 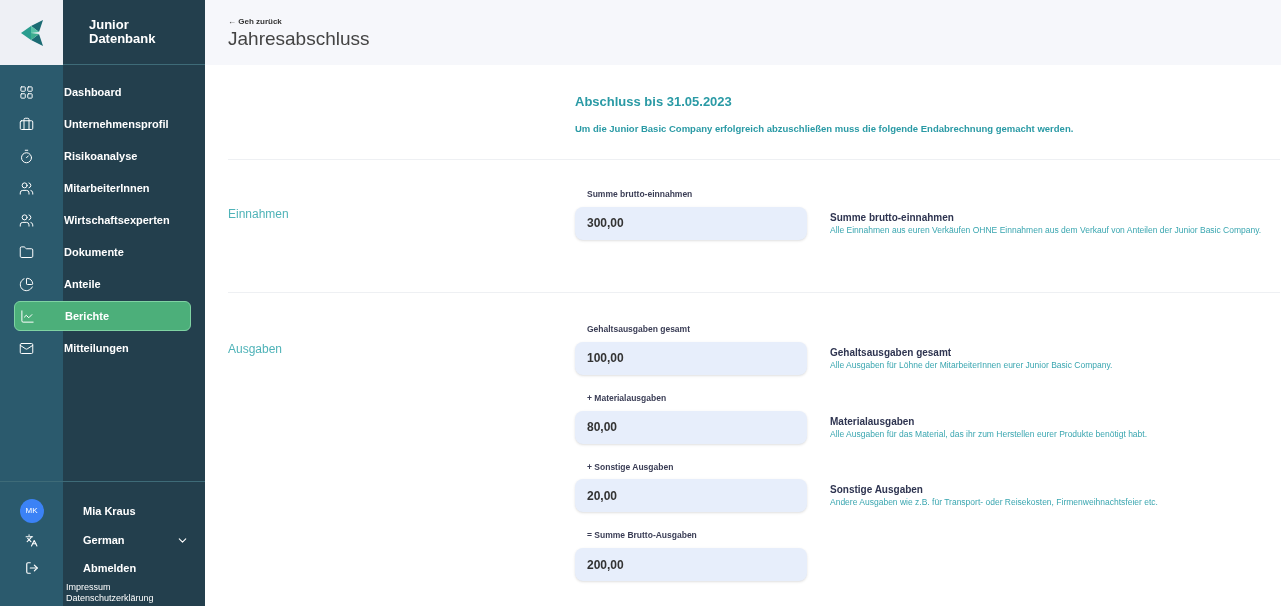 What do you see at coordinates (102, 252) in the screenshot?
I see `nav-item: Dokumente` at bounding box center [102, 252].